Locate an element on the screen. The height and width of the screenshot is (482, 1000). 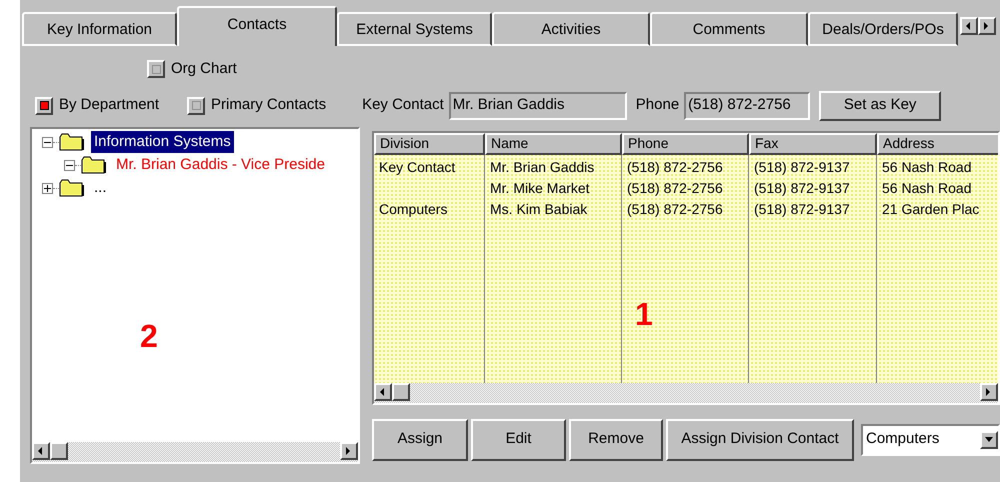
table-cell: Mr. Brian Gaddis is located at coordinates (542, 166).